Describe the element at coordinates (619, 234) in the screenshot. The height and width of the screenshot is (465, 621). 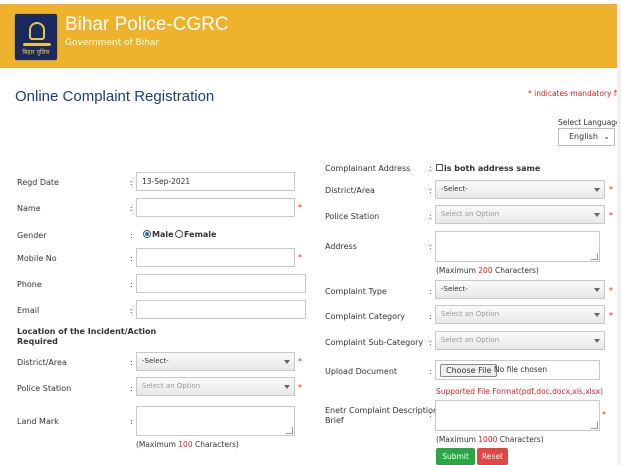
I see `page-scrollbar` at that location.